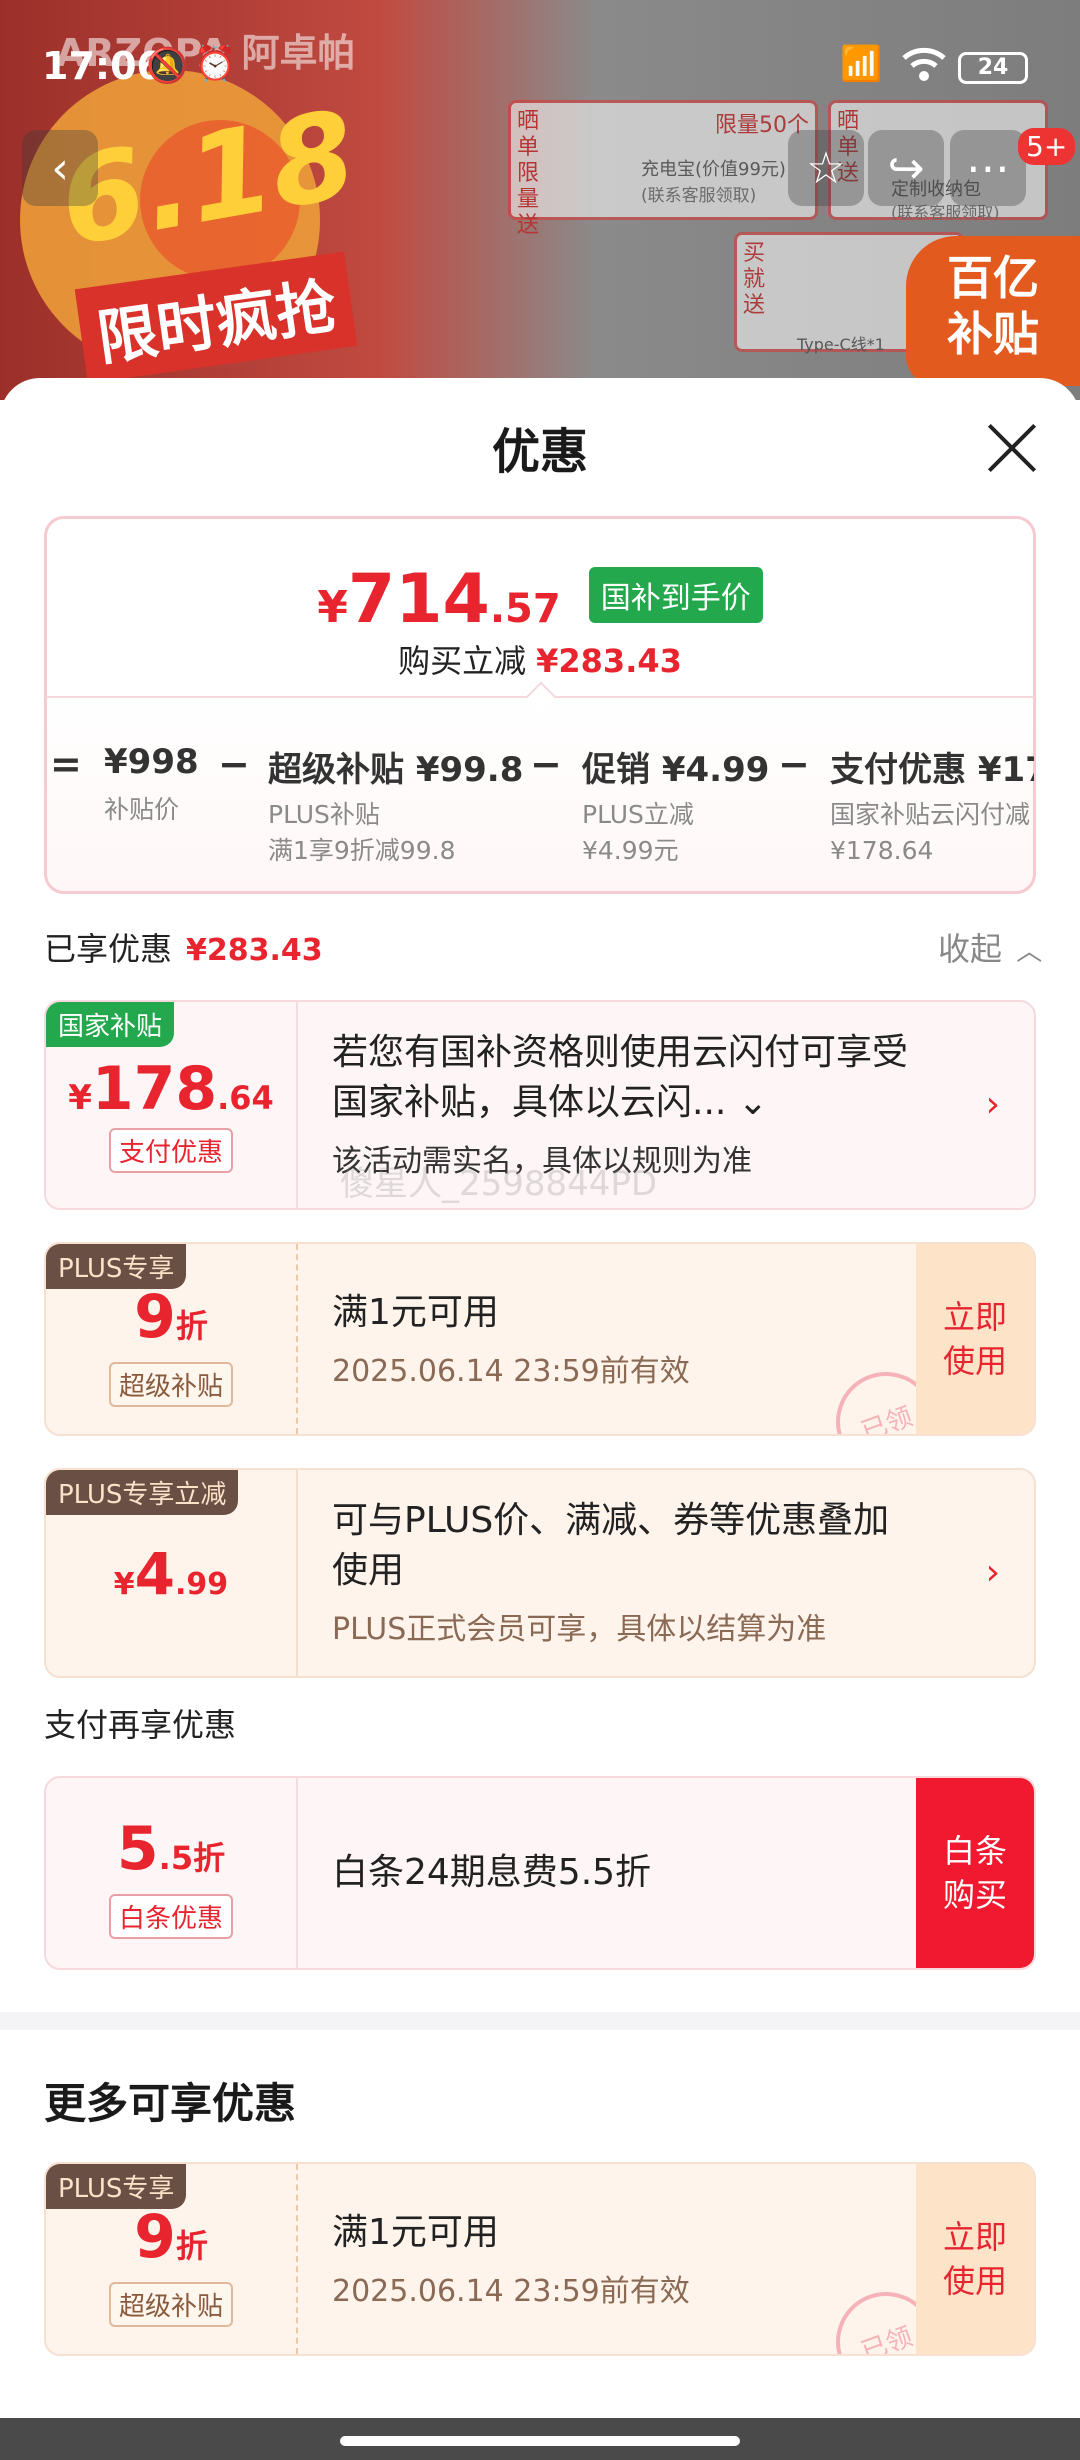 The image size is (1080, 2460). I want to click on coupon-amount-int: 4, so click(155, 1574).